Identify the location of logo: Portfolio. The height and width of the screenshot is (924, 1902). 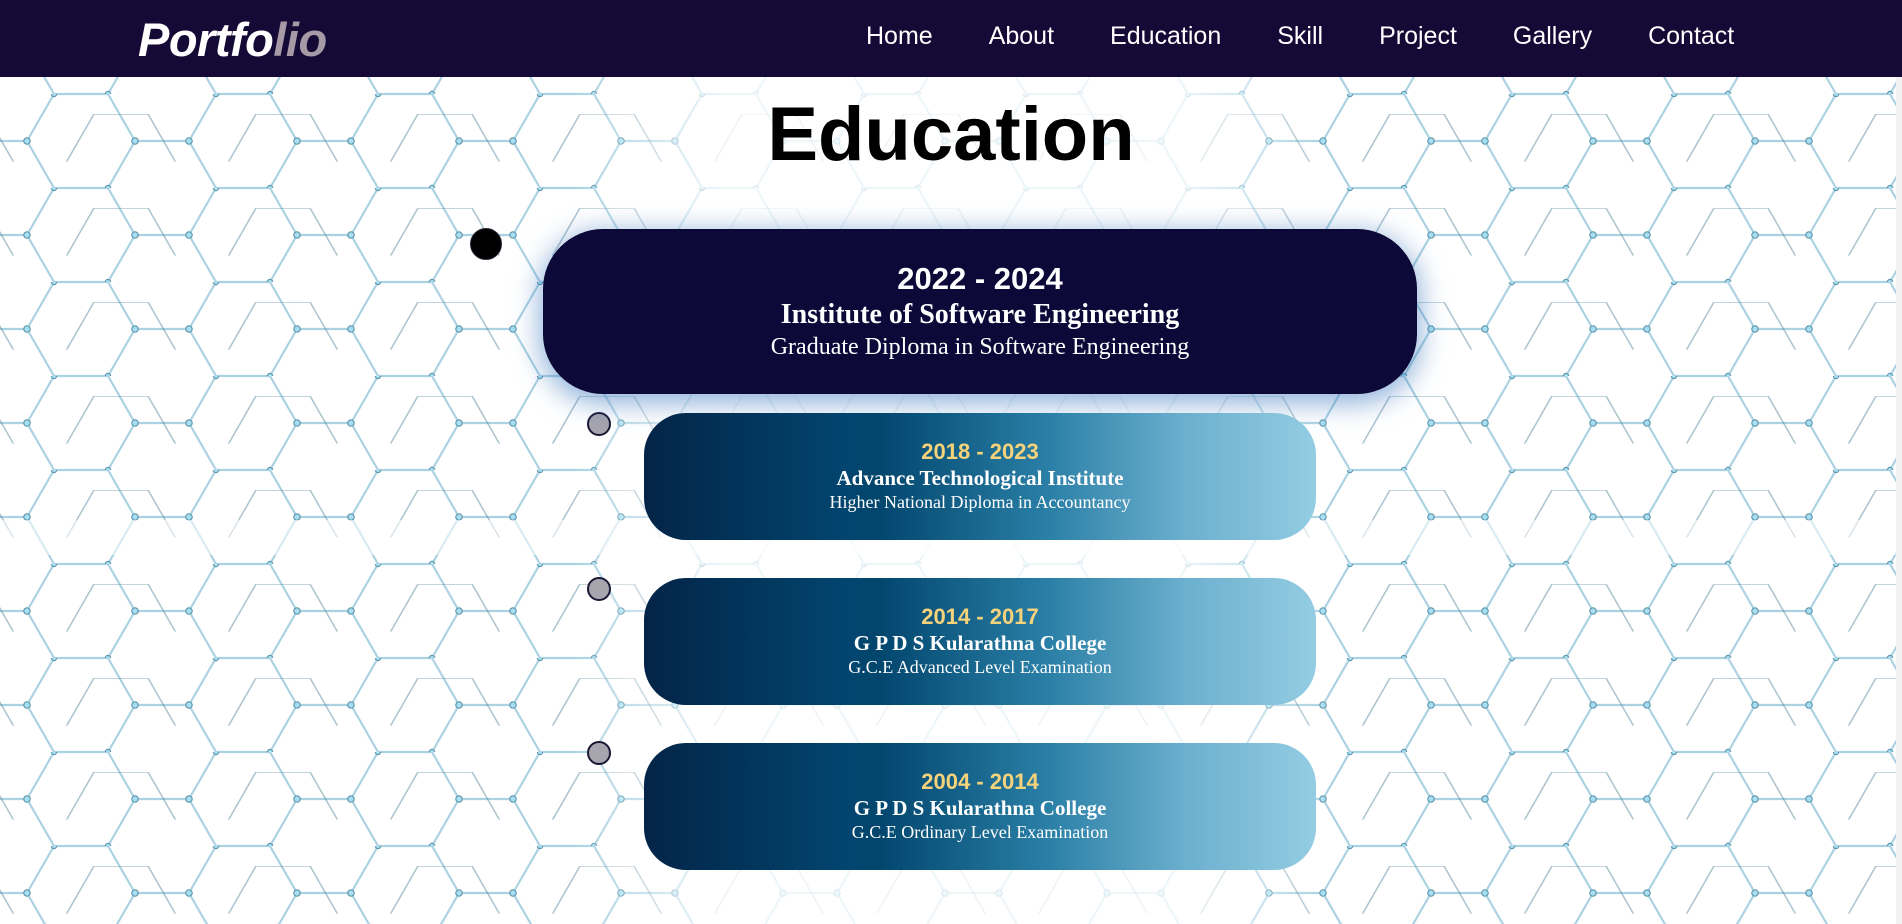
(232, 40).